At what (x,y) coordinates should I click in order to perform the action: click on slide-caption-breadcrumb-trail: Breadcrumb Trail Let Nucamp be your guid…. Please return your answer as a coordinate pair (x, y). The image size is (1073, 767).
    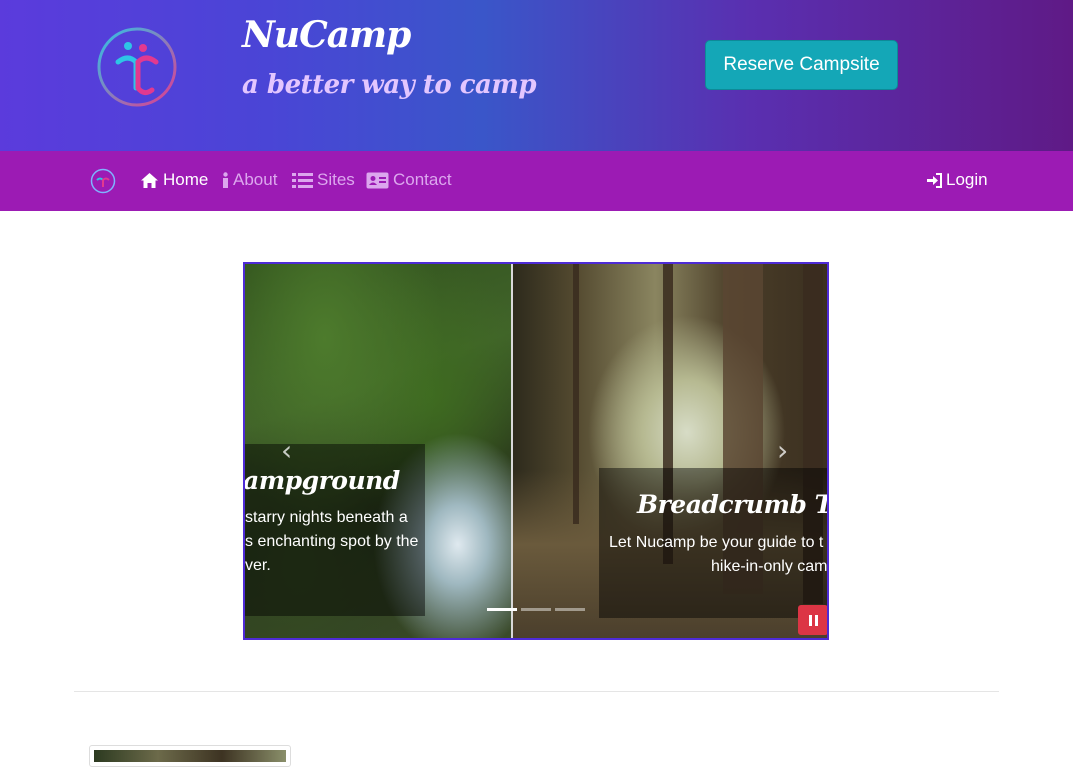
    Looking at the image, I should click on (713, 543).